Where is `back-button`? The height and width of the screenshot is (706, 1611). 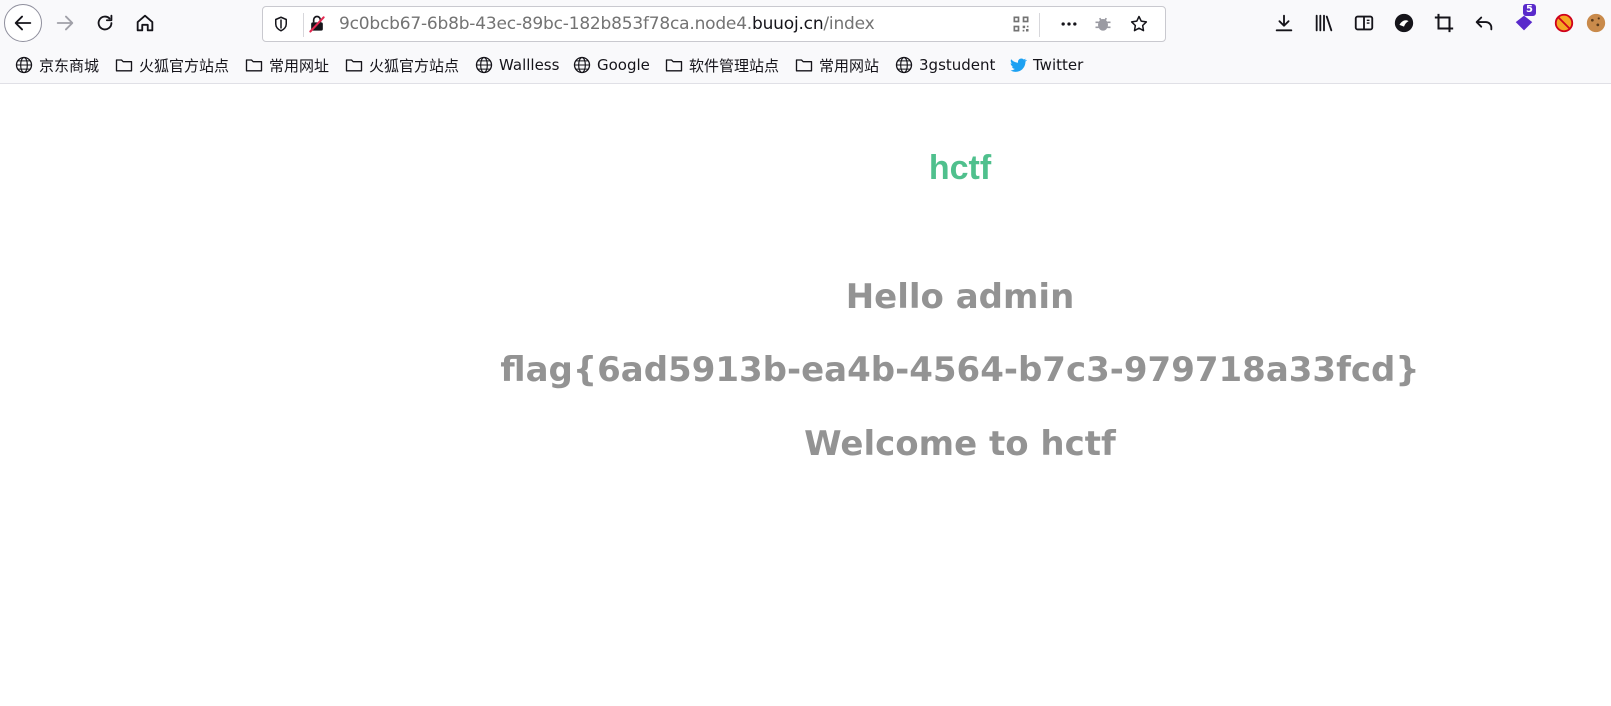 back-button is located at coordinates (23, 23).